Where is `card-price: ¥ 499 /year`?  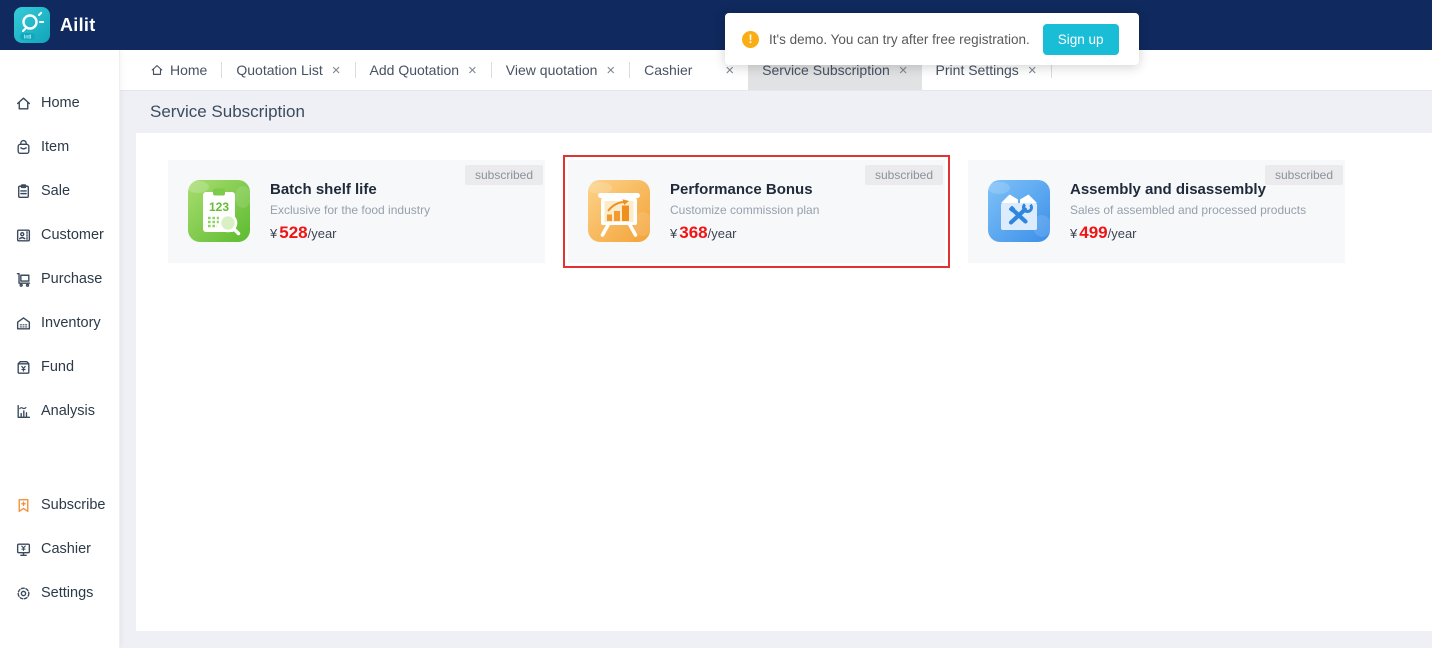
card-price: ¥ 499 /year is located at coordinates (1207, 233).